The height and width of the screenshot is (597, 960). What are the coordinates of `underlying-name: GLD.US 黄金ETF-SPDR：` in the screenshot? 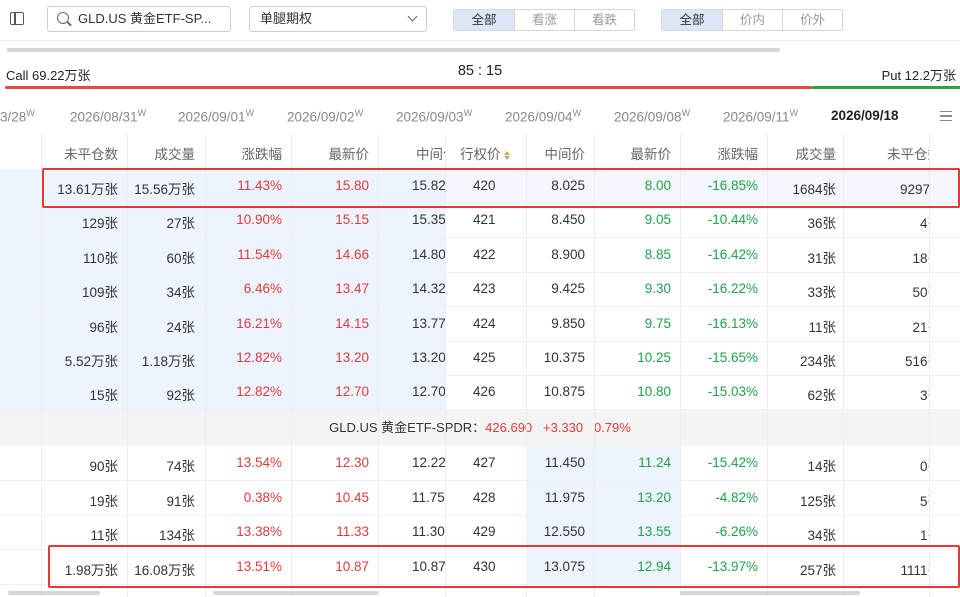 It's located at (407, 427).